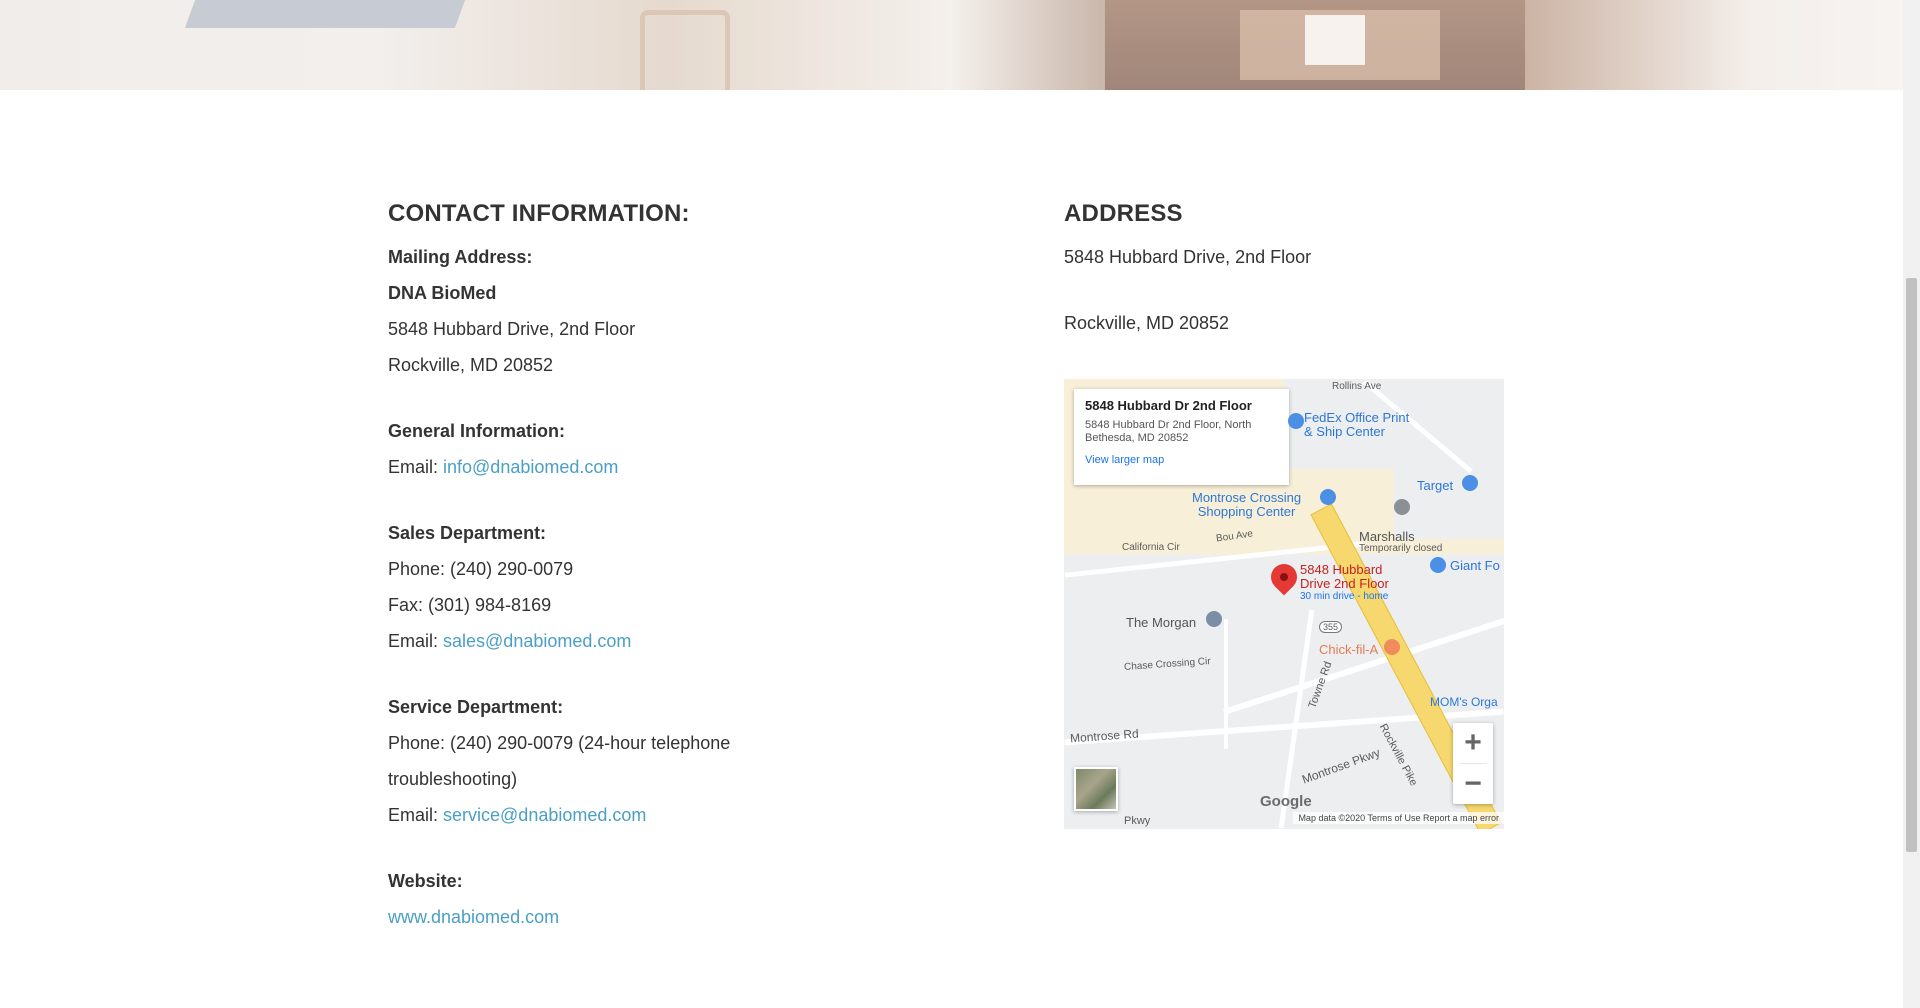 This screenshot has height=1008, width=1920. I want to click on service-label: Service Department:, so click(476, 707).